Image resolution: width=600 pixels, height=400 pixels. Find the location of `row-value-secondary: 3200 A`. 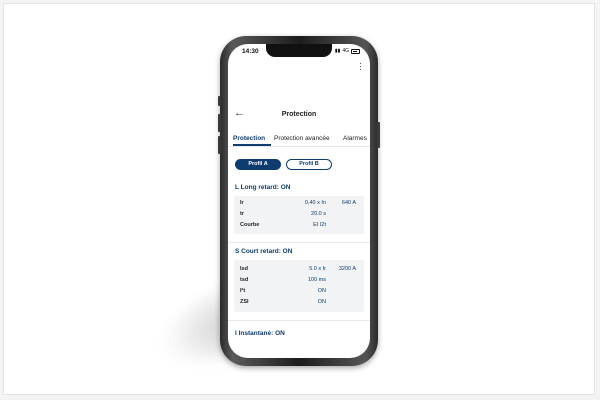

row-value-secondary: 3200 A is located at coordinates (347, 269).